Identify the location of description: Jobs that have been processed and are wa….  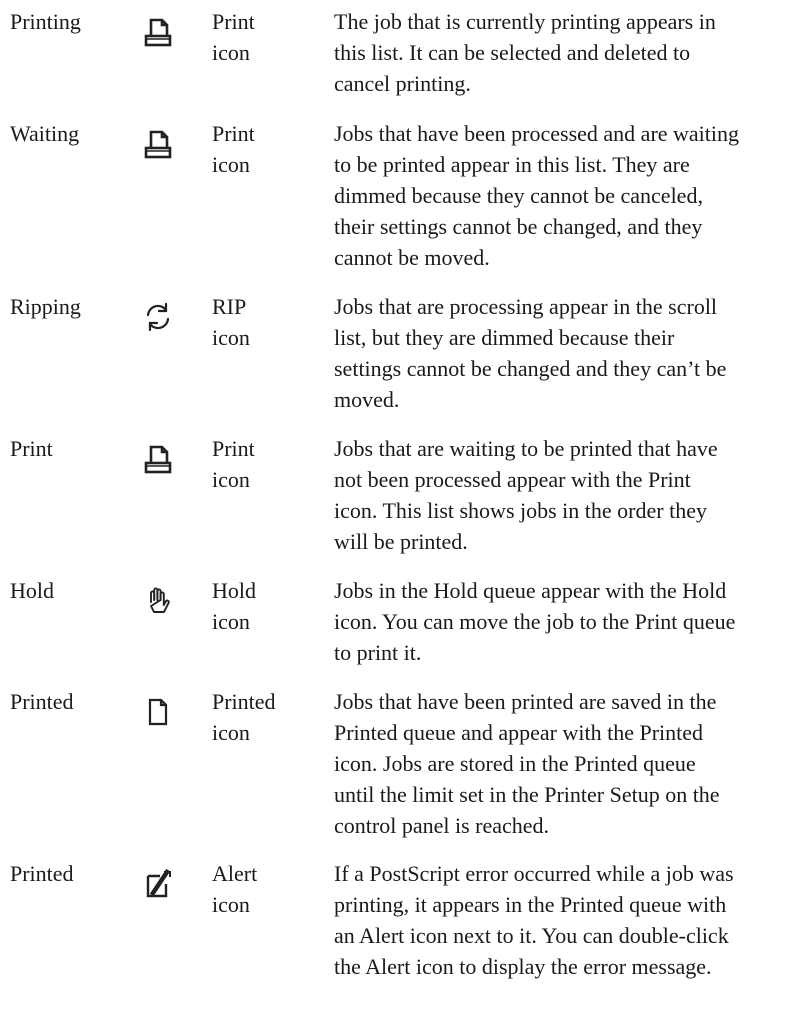
(537, 195).